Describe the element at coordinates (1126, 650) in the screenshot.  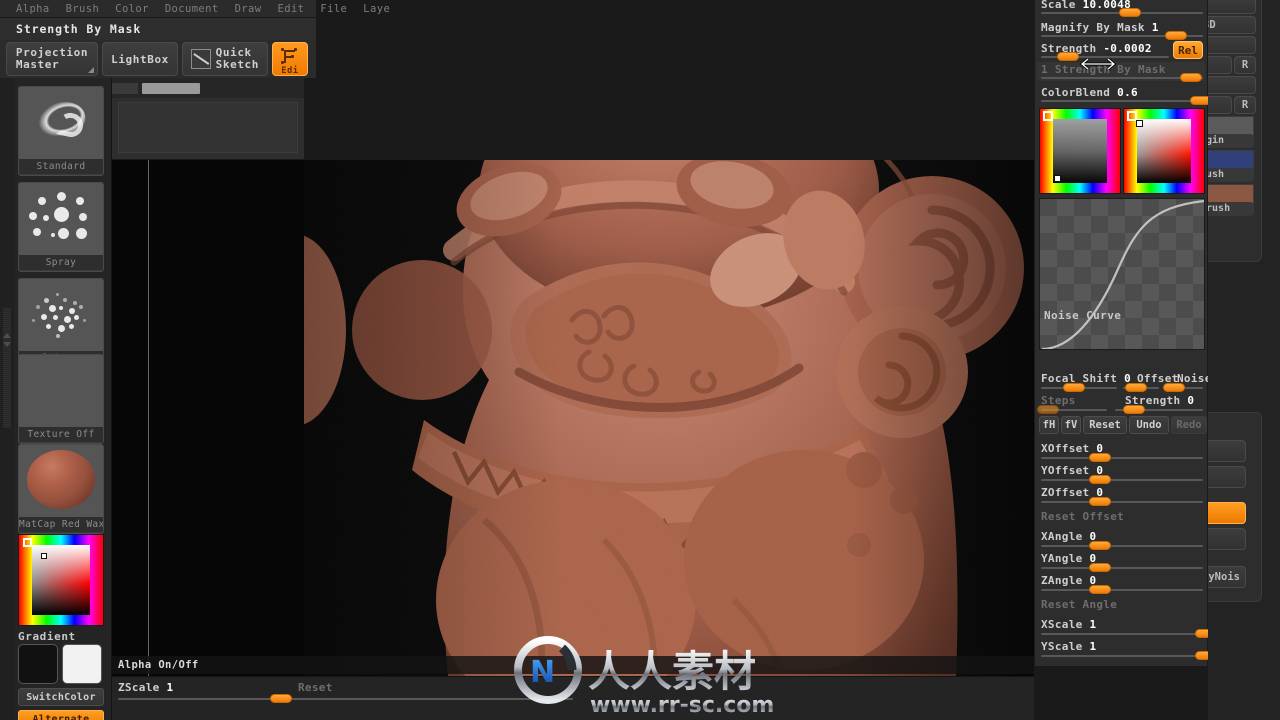
I see `y-scale-row: YScale 1` at that location.